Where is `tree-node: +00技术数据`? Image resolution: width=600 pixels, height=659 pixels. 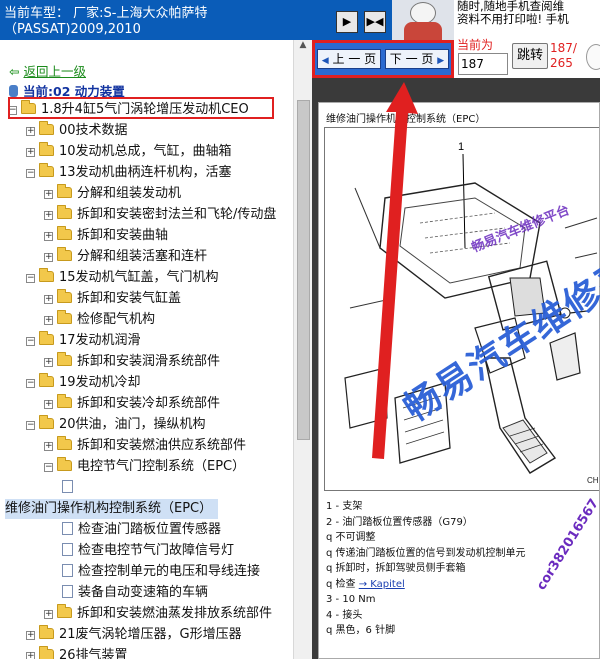
tree-node: +00技术数据 is located at coordinates (77, 131).